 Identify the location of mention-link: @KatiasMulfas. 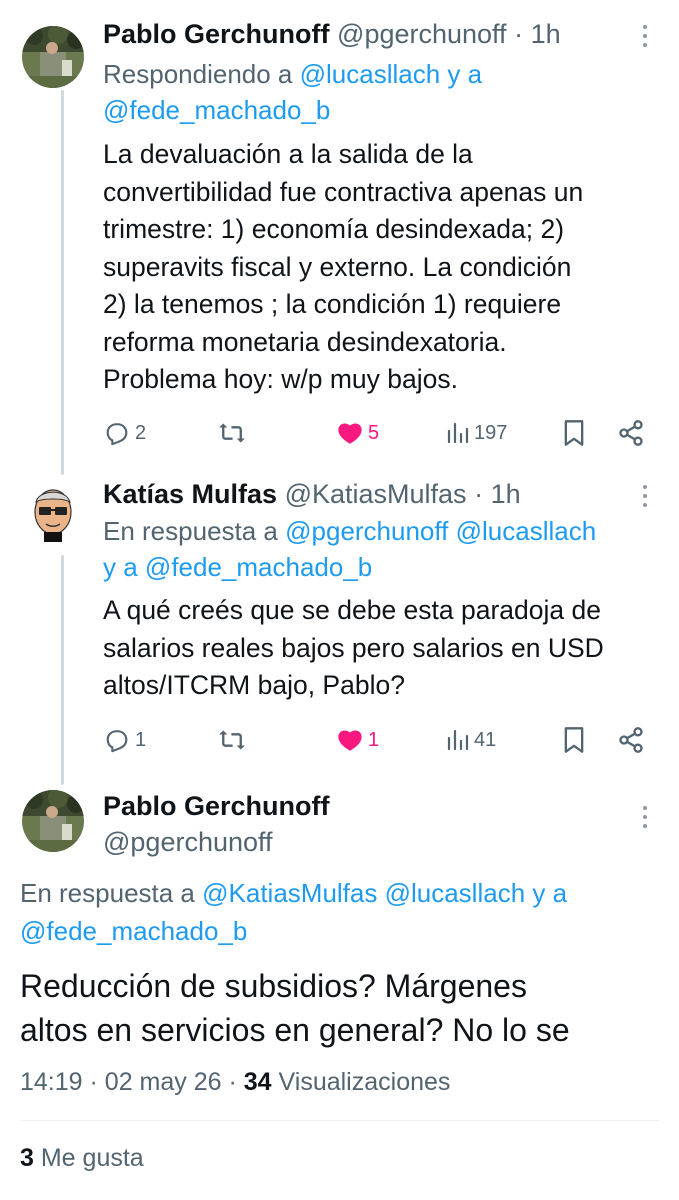
(289, 893).